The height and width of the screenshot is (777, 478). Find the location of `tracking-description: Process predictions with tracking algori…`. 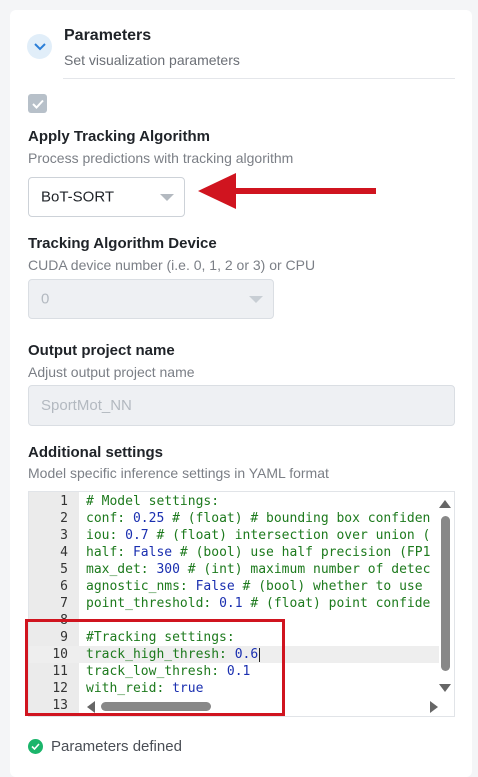

tracking-description: Process predictions with tracking algori… is located at coordinates (161, 158).